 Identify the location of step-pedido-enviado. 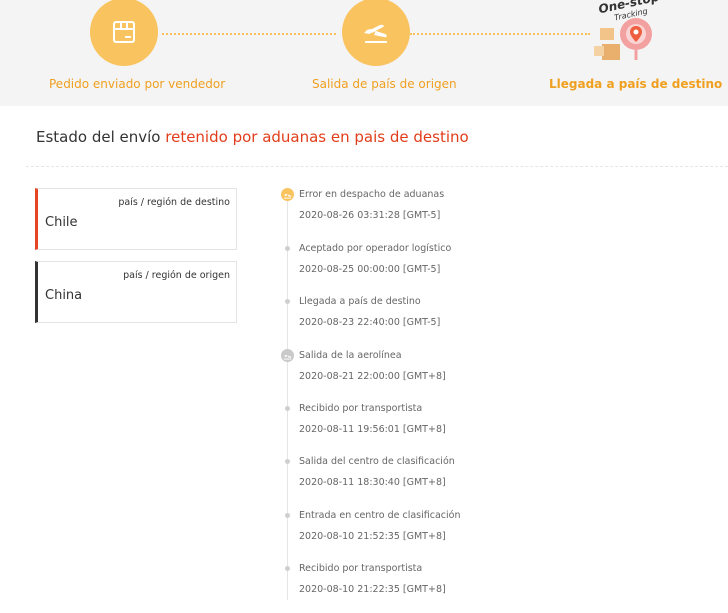
(124, 33).